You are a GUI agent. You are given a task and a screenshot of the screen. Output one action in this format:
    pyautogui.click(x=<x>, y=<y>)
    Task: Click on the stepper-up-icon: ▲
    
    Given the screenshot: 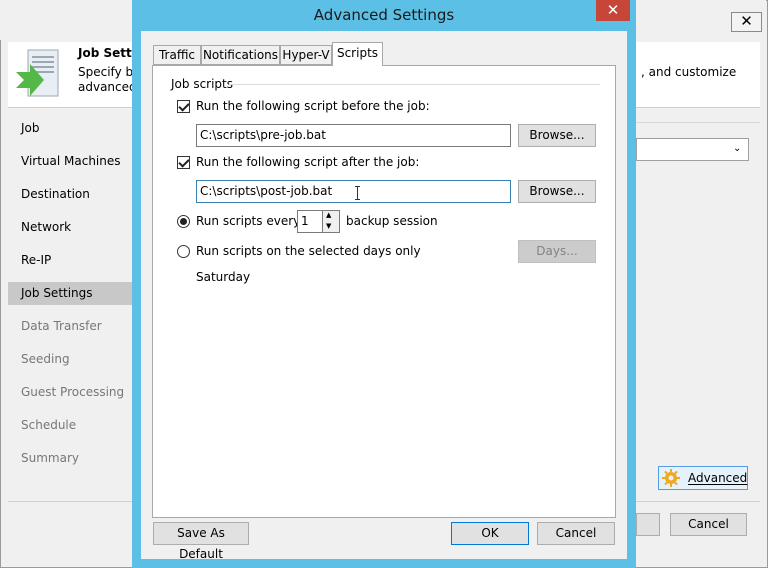 What is the action you would take?
    pyautogui.click(x=328, y=215)
    